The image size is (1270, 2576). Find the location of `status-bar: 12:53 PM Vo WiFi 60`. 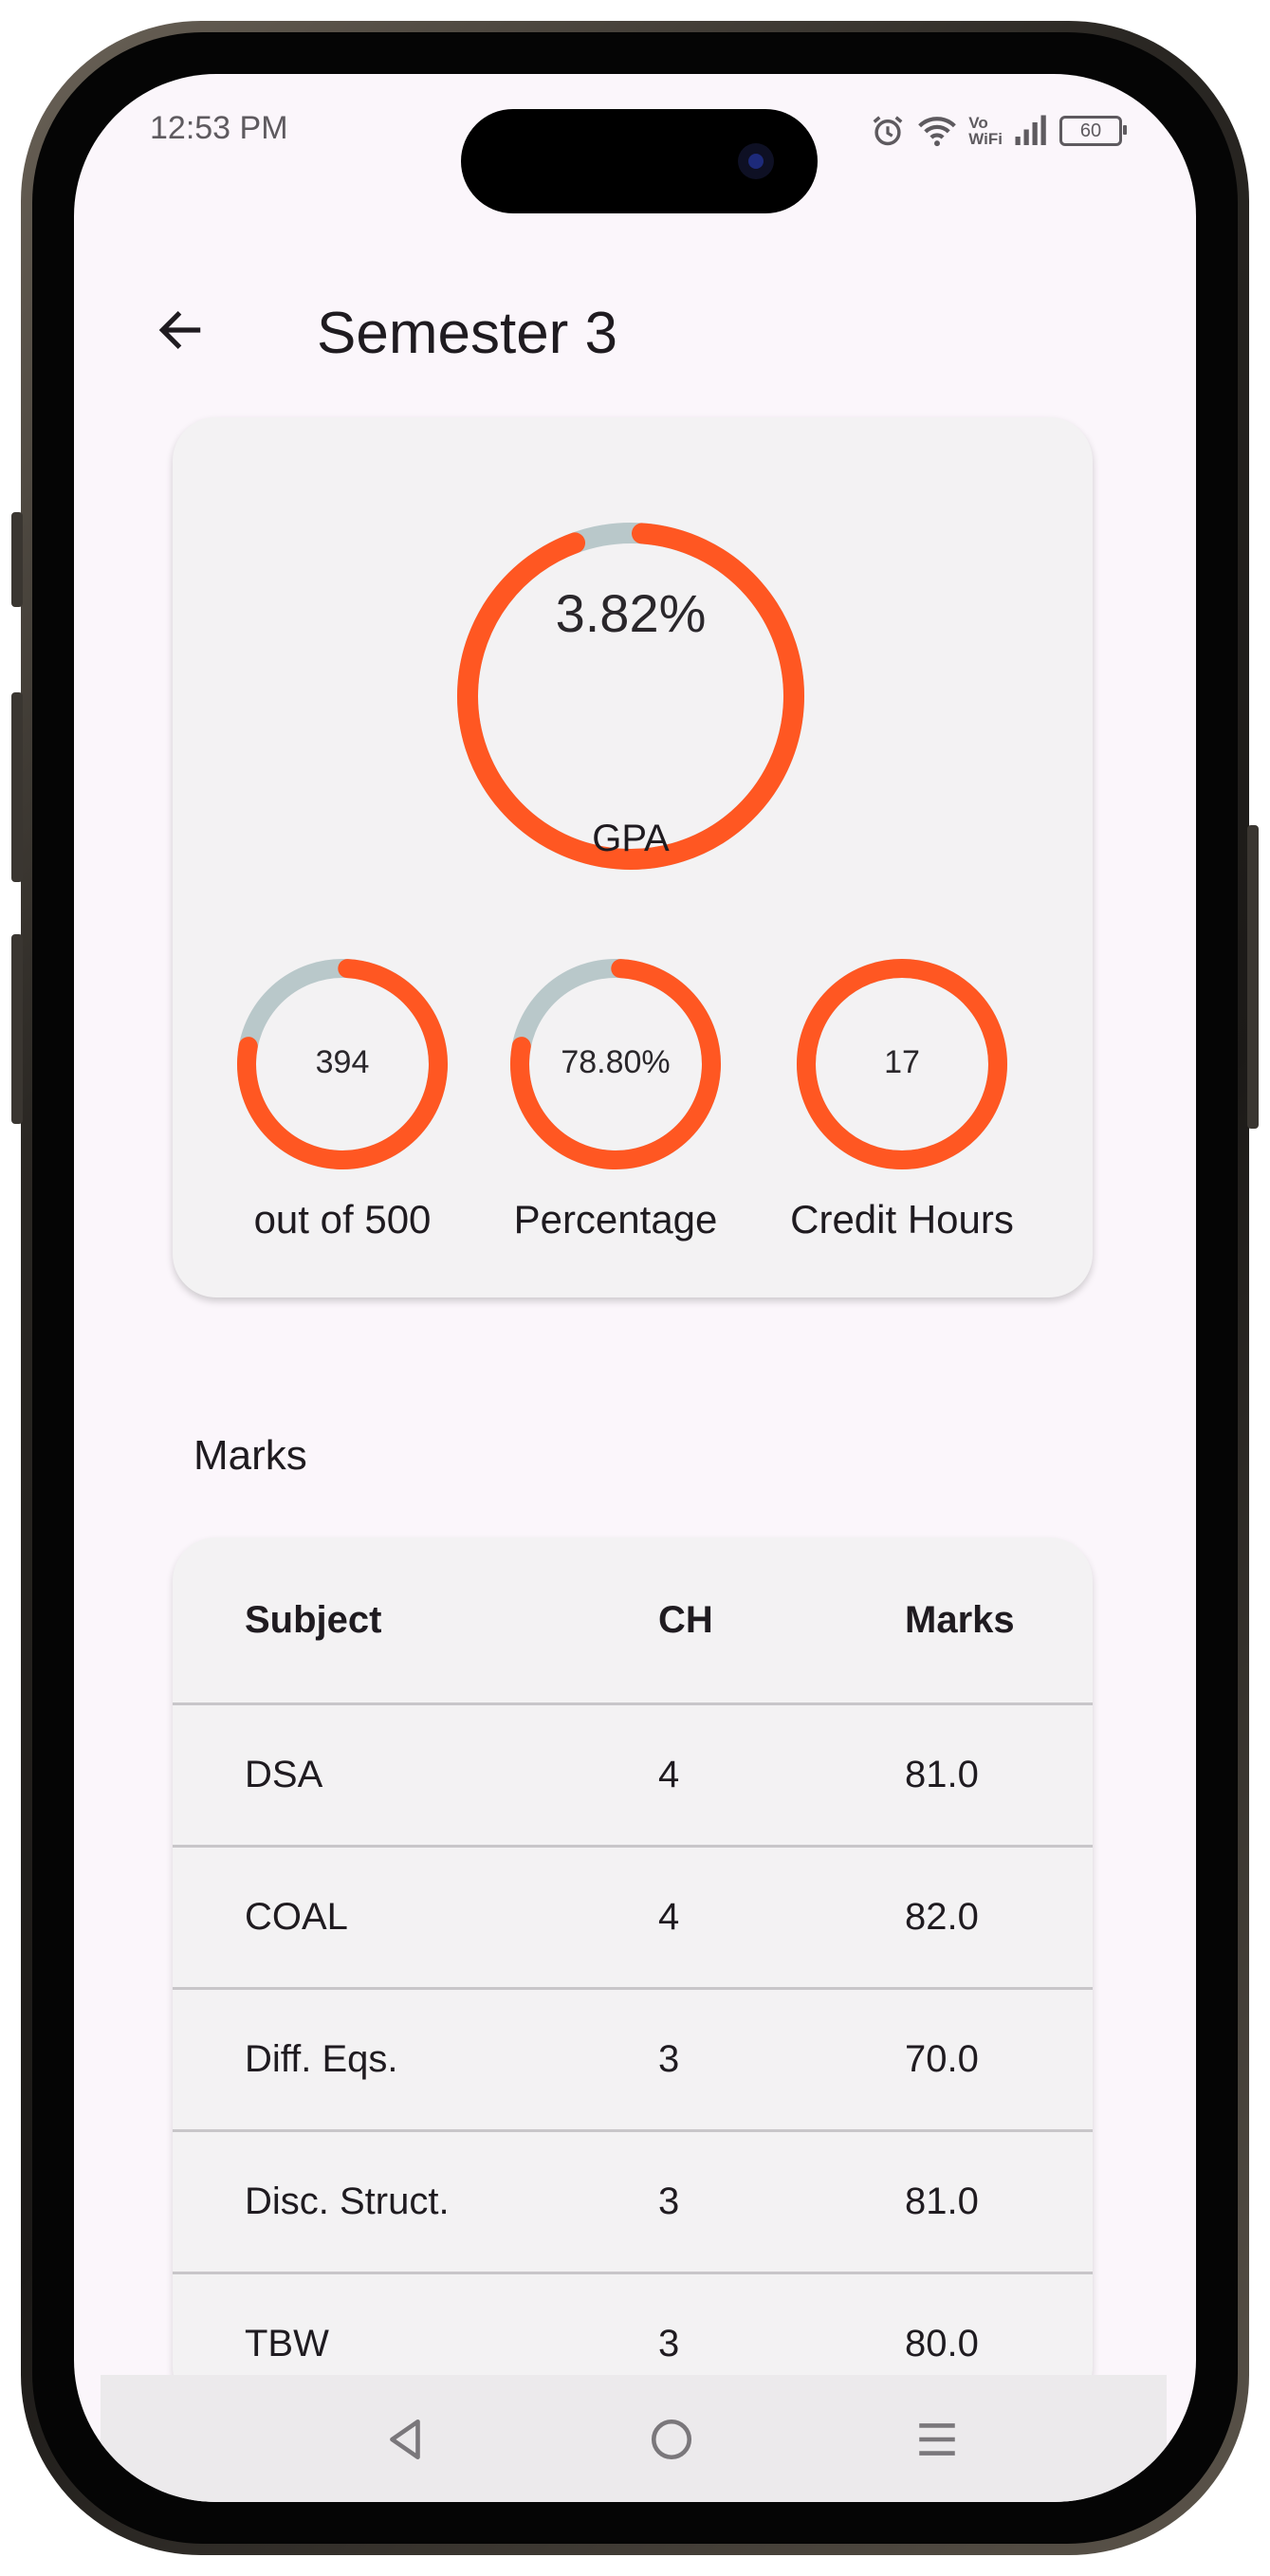

status-bar: 12:53 PM Vo WiFi 60 is located at coordinates (635, 143).